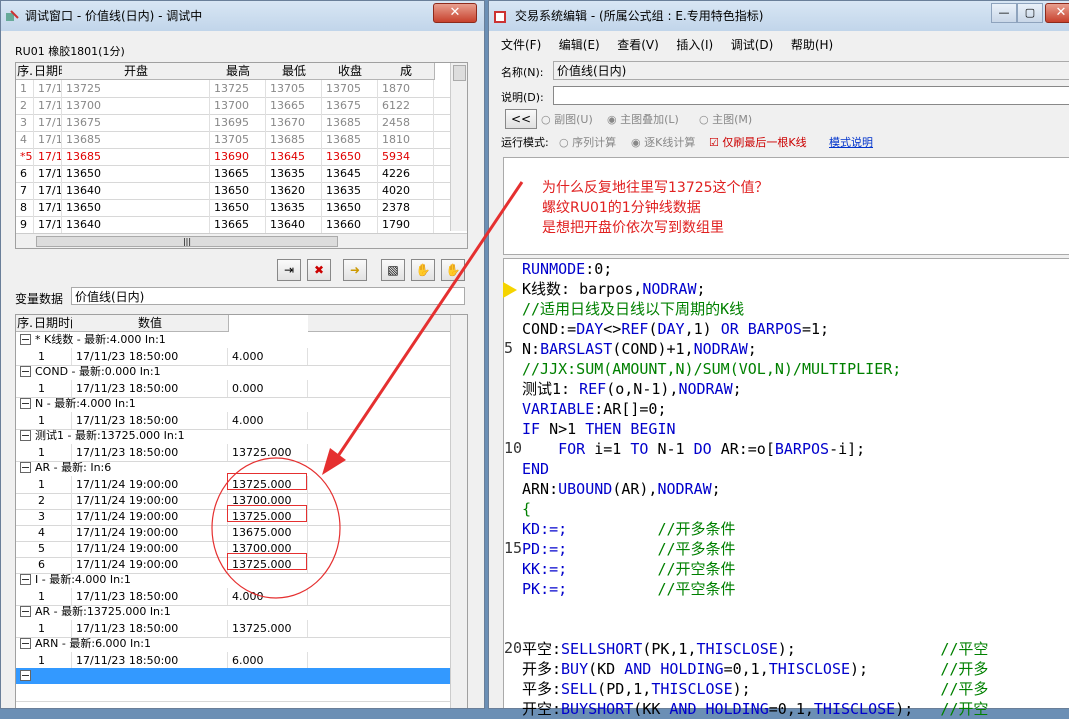 Image resolution: width=1069 pixels, height=719 pixels. Describe the element at coordinates (521, 45) in the screenshot. I see `menu-file: 文件(F)` at that location.